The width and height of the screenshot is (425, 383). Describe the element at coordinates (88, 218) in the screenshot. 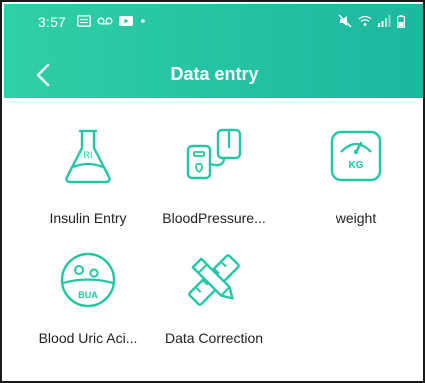

I see `insulin-entry-label: Insulin Entry` at that location.